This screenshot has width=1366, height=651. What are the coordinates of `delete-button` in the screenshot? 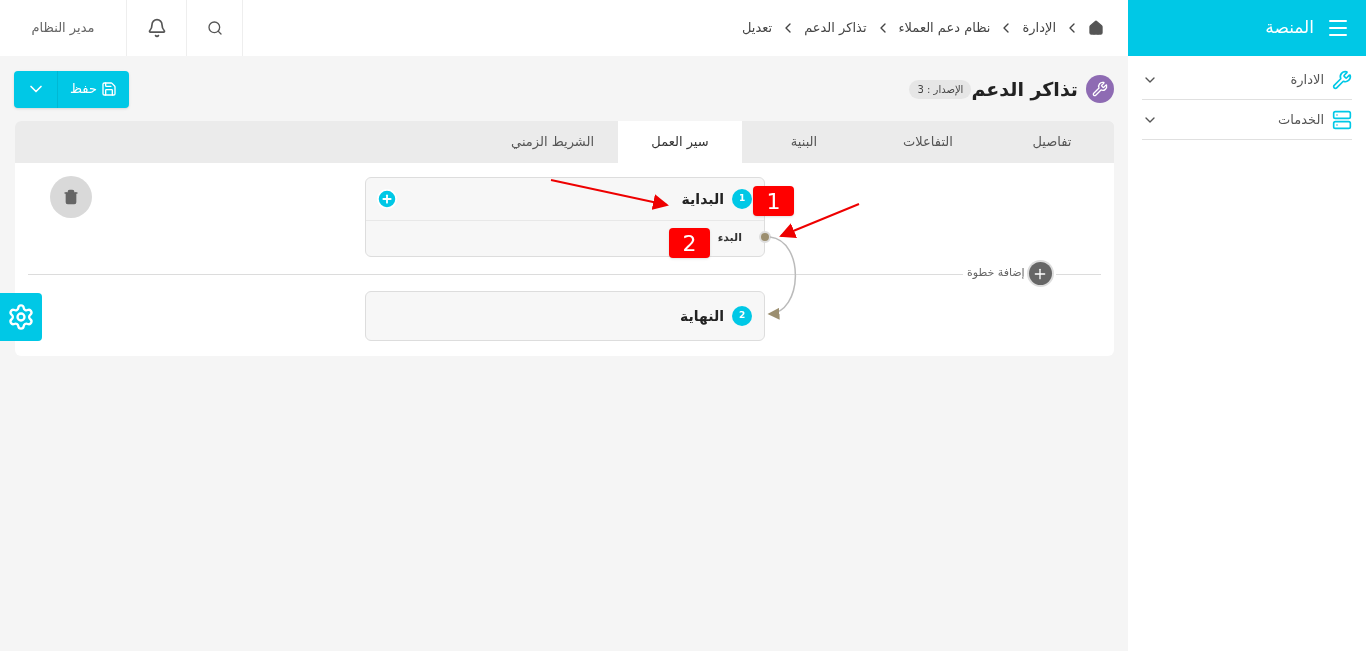 It's located at (71, 197).